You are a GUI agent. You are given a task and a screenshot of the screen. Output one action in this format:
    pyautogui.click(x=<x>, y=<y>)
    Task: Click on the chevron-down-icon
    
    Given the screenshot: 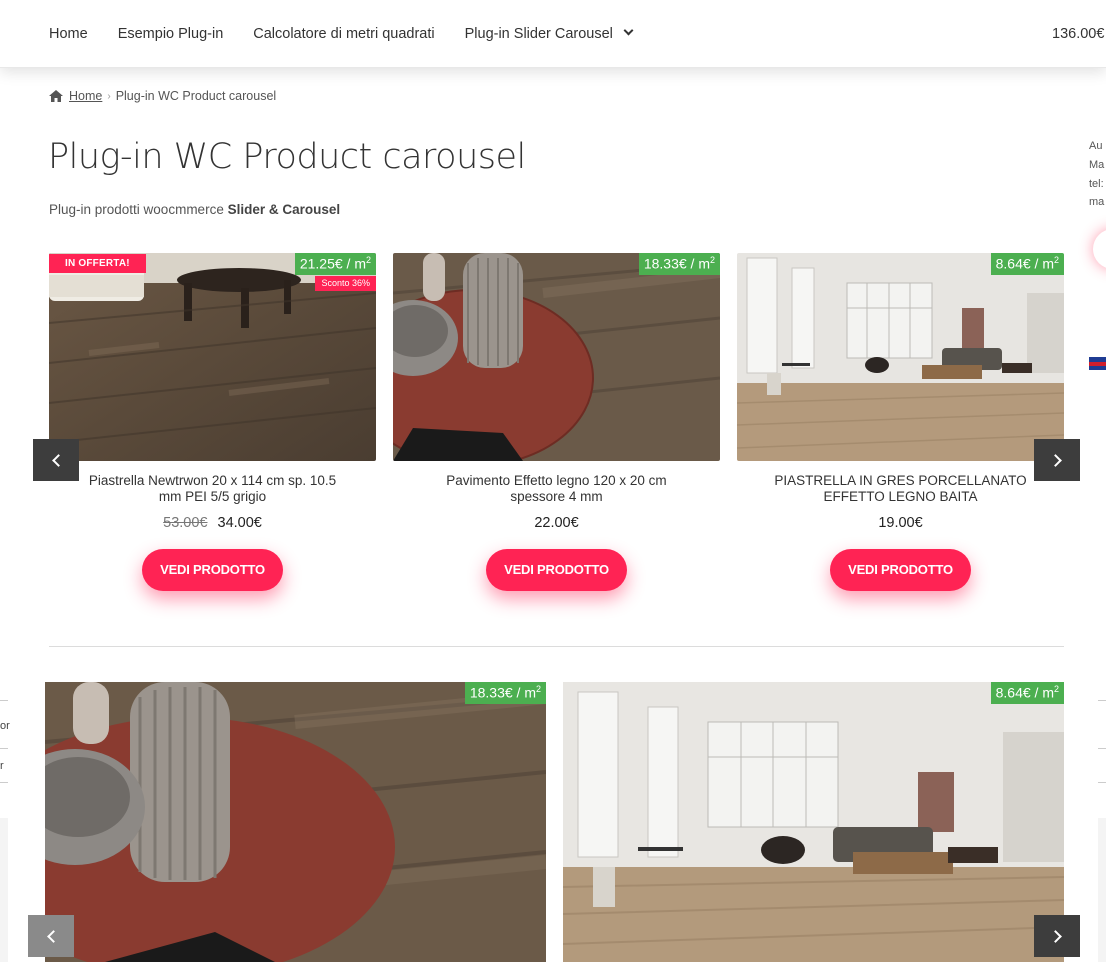 What is the action you would take?
    pyautogui.click(x=628, y=30)
    